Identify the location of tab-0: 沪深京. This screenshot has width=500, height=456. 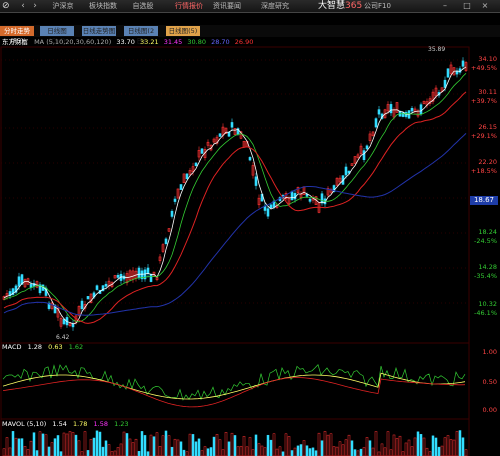
(63, 6).